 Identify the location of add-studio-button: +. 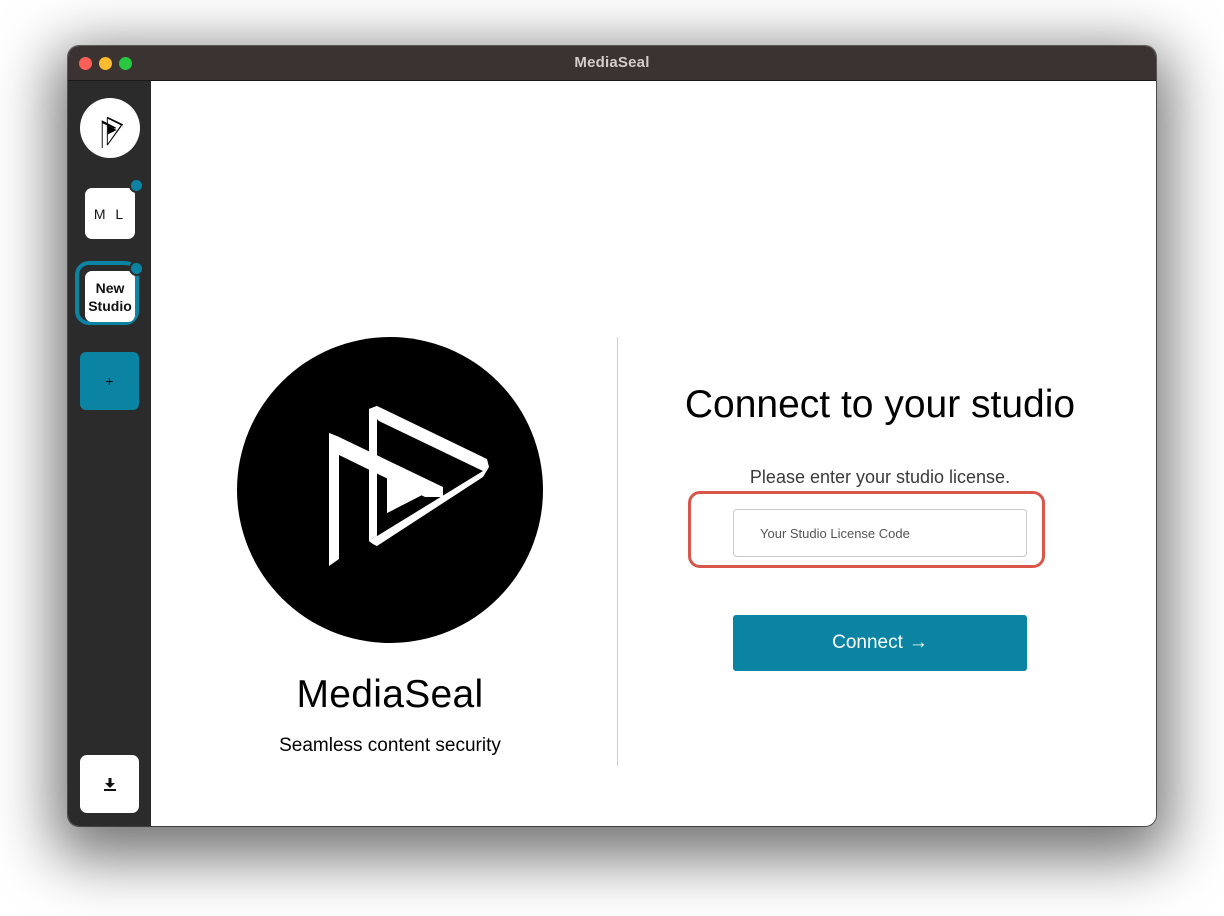
(109, 381).